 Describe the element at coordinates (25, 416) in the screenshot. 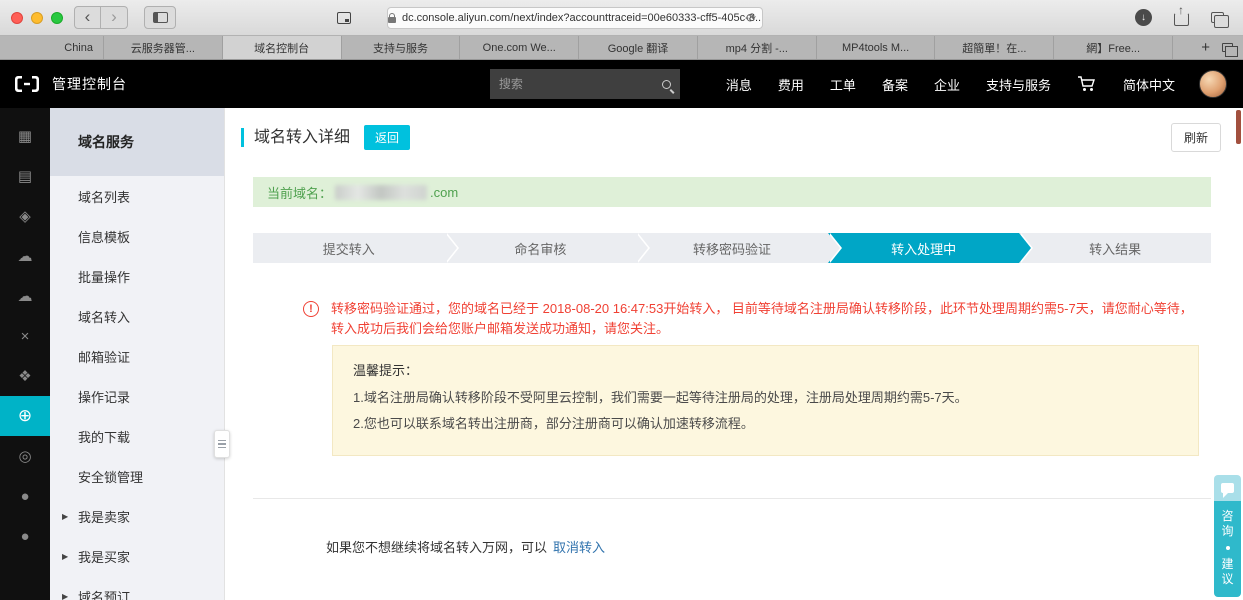

I see `globe-icon: ⊕` at that location.